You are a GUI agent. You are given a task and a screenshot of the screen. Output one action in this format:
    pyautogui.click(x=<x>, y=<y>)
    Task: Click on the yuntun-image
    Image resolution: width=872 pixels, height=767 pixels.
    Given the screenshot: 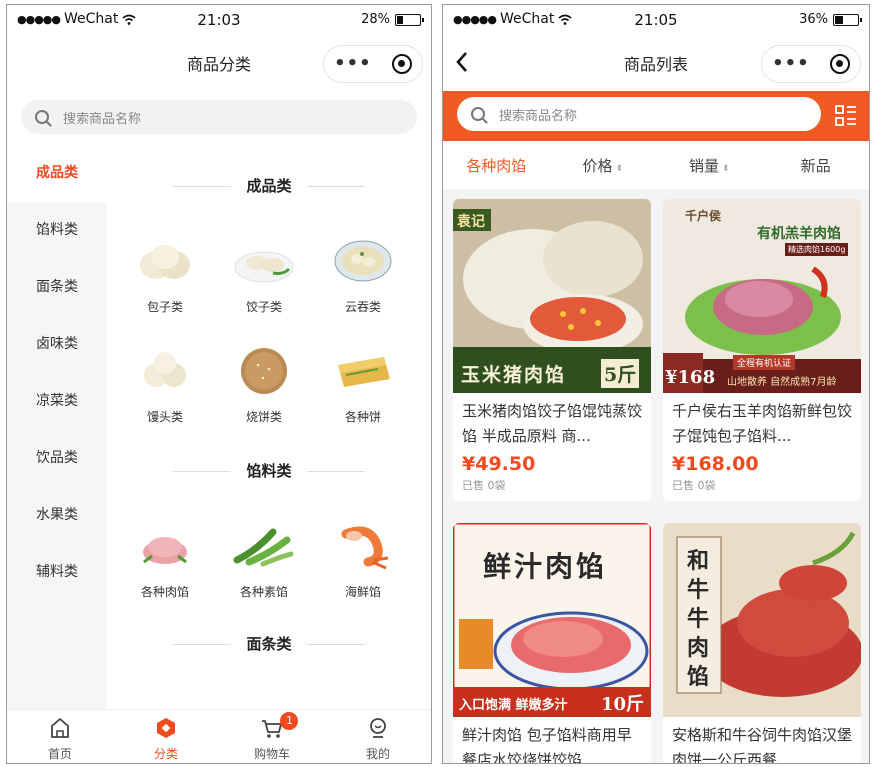 What is the action you would take?
    pyautogui.click(x=363, y=261)
    